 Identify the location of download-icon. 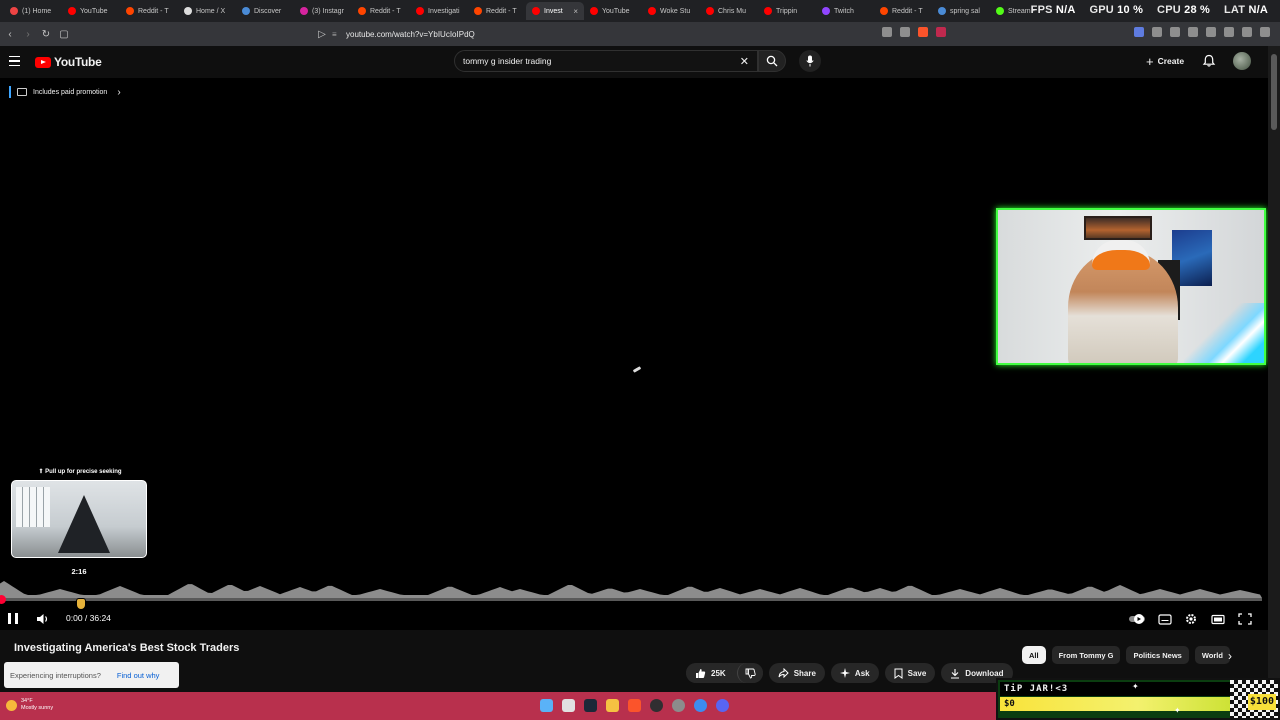
(1193, 32).